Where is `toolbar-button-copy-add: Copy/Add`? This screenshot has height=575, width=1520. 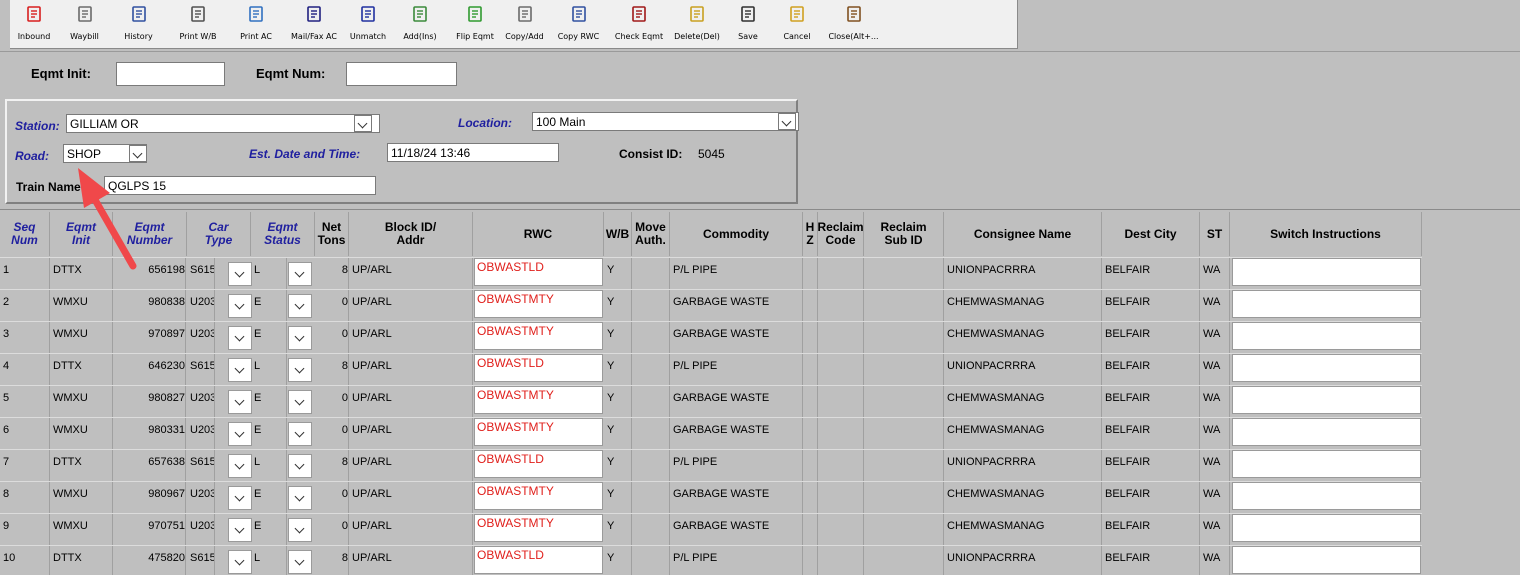 toolbar-button-copy-add: Copy/Add is located at coordinates (524, 24).